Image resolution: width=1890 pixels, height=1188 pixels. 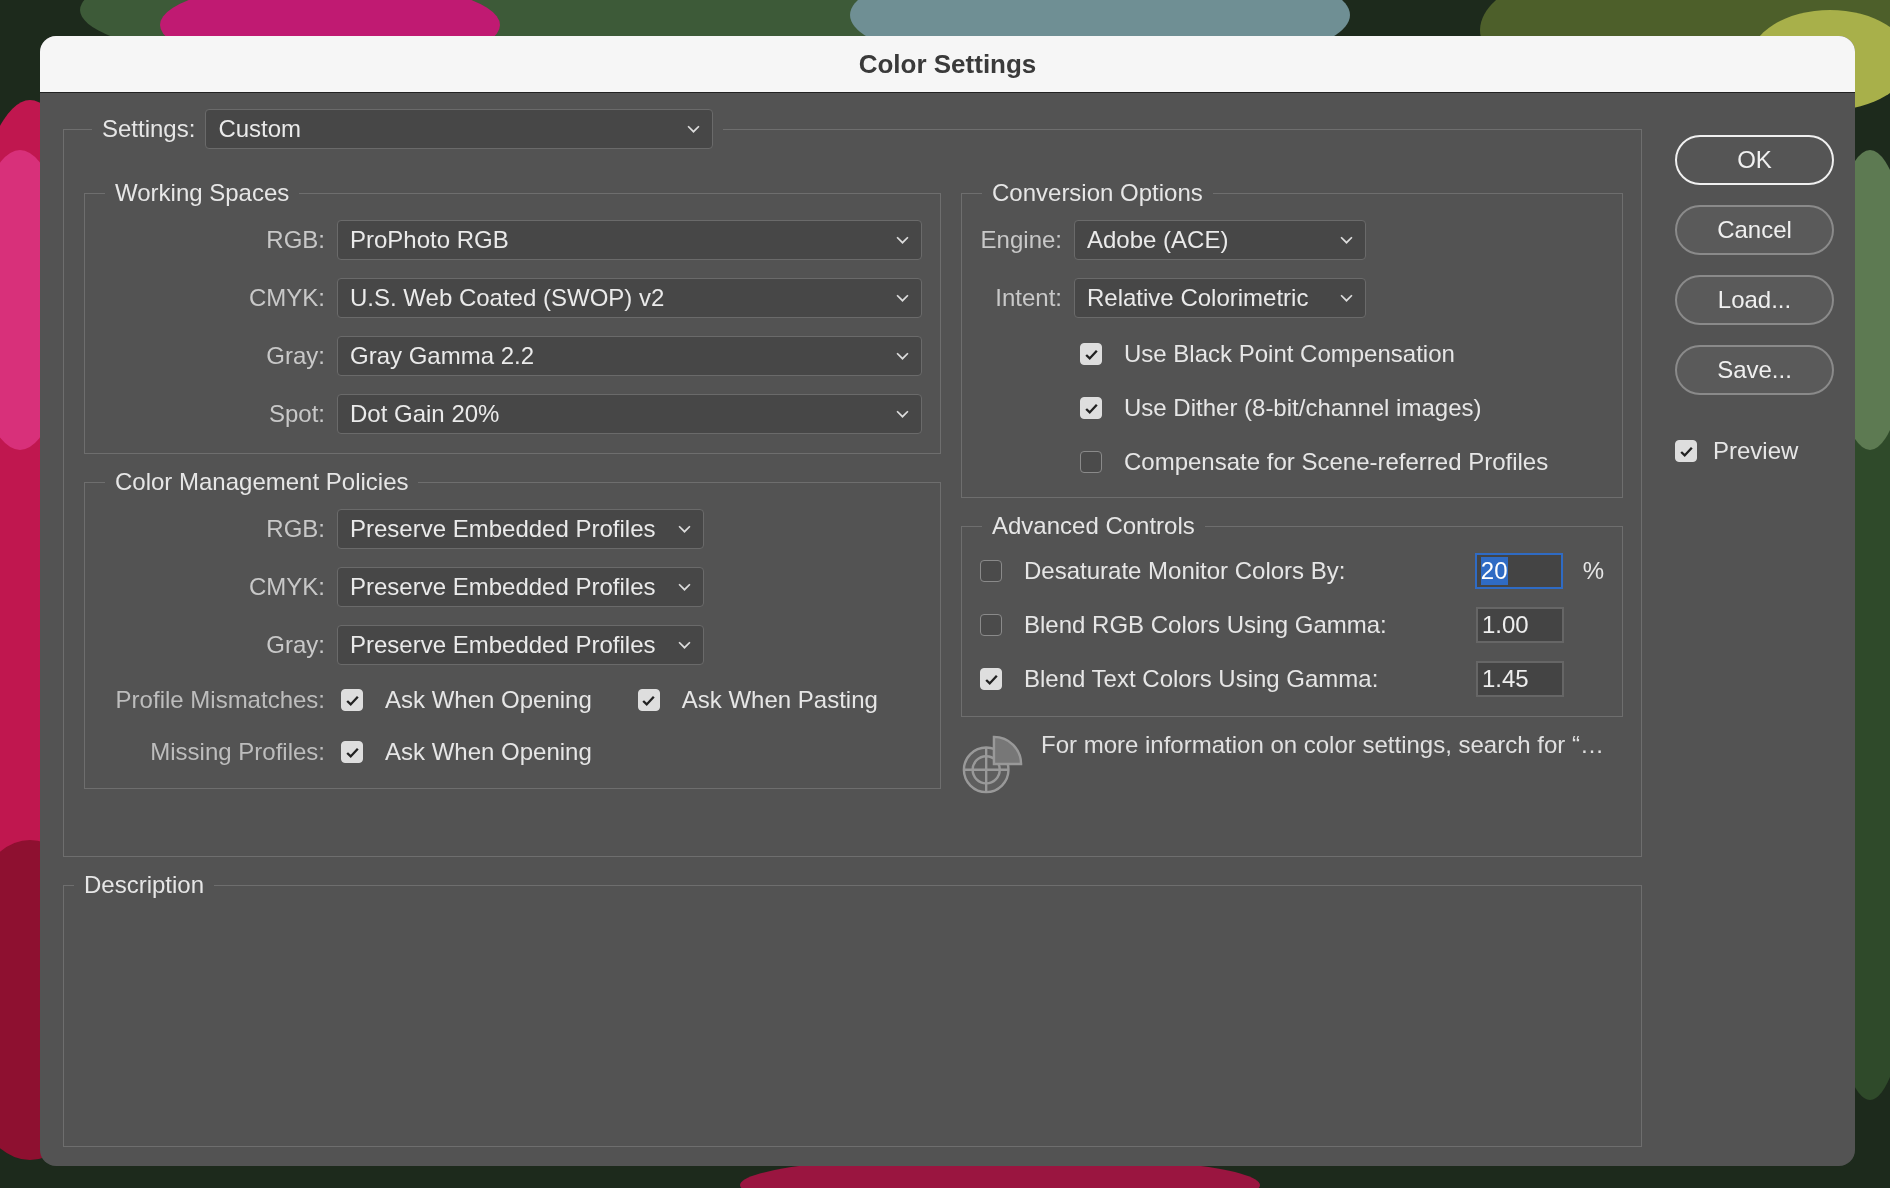 I want to click on checkbox-label: Blend RGB Colors Using Gamma:, so click(x=1206, y=625).